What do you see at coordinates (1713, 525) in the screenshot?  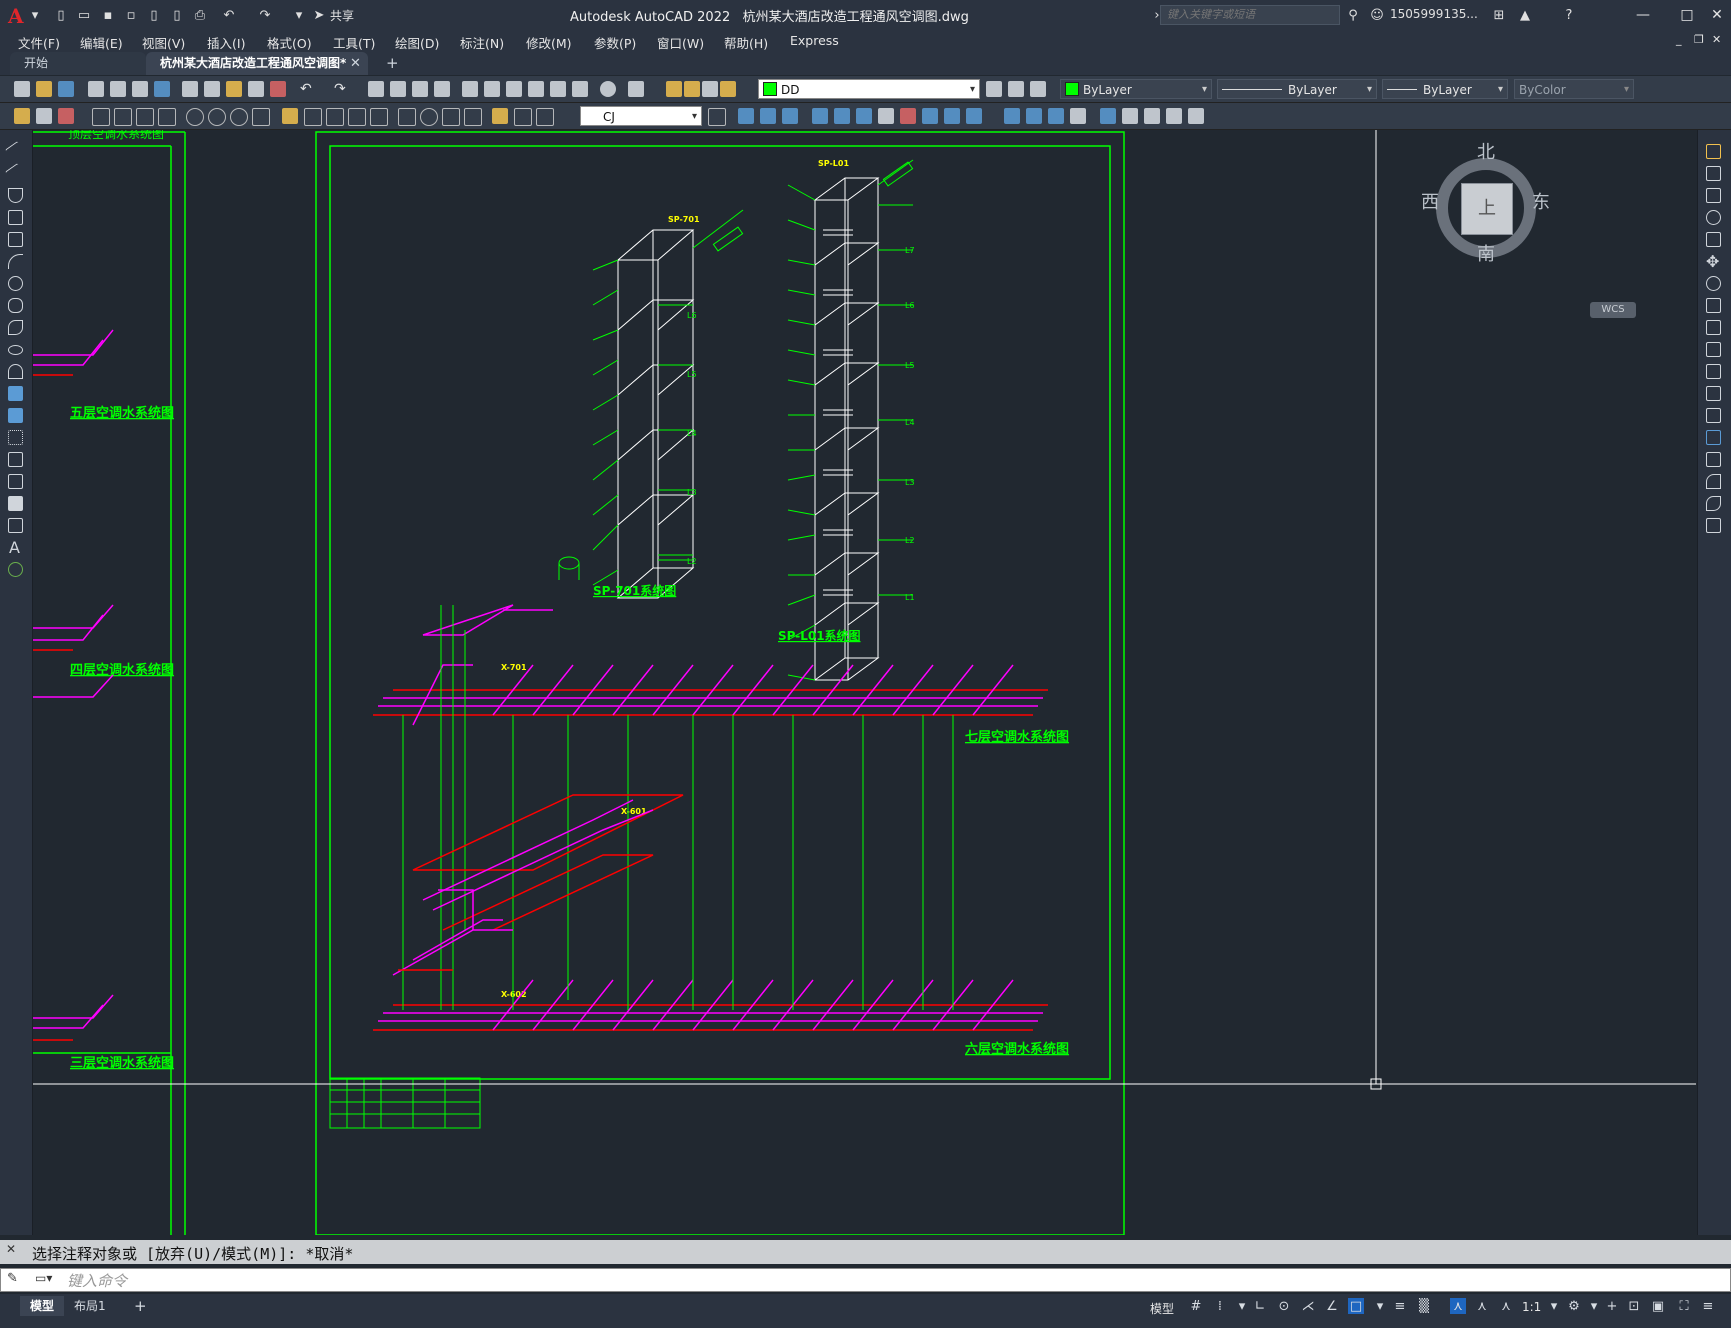 I see `explode-icon` at bounding box center [1713, 525].